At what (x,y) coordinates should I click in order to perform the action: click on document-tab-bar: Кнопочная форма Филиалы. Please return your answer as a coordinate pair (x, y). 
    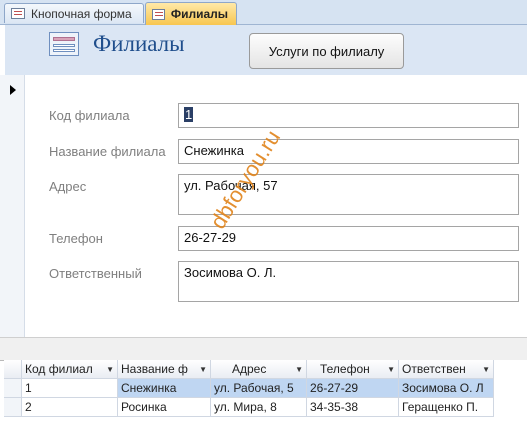
    Looking at the image, I should click on (263, 12).